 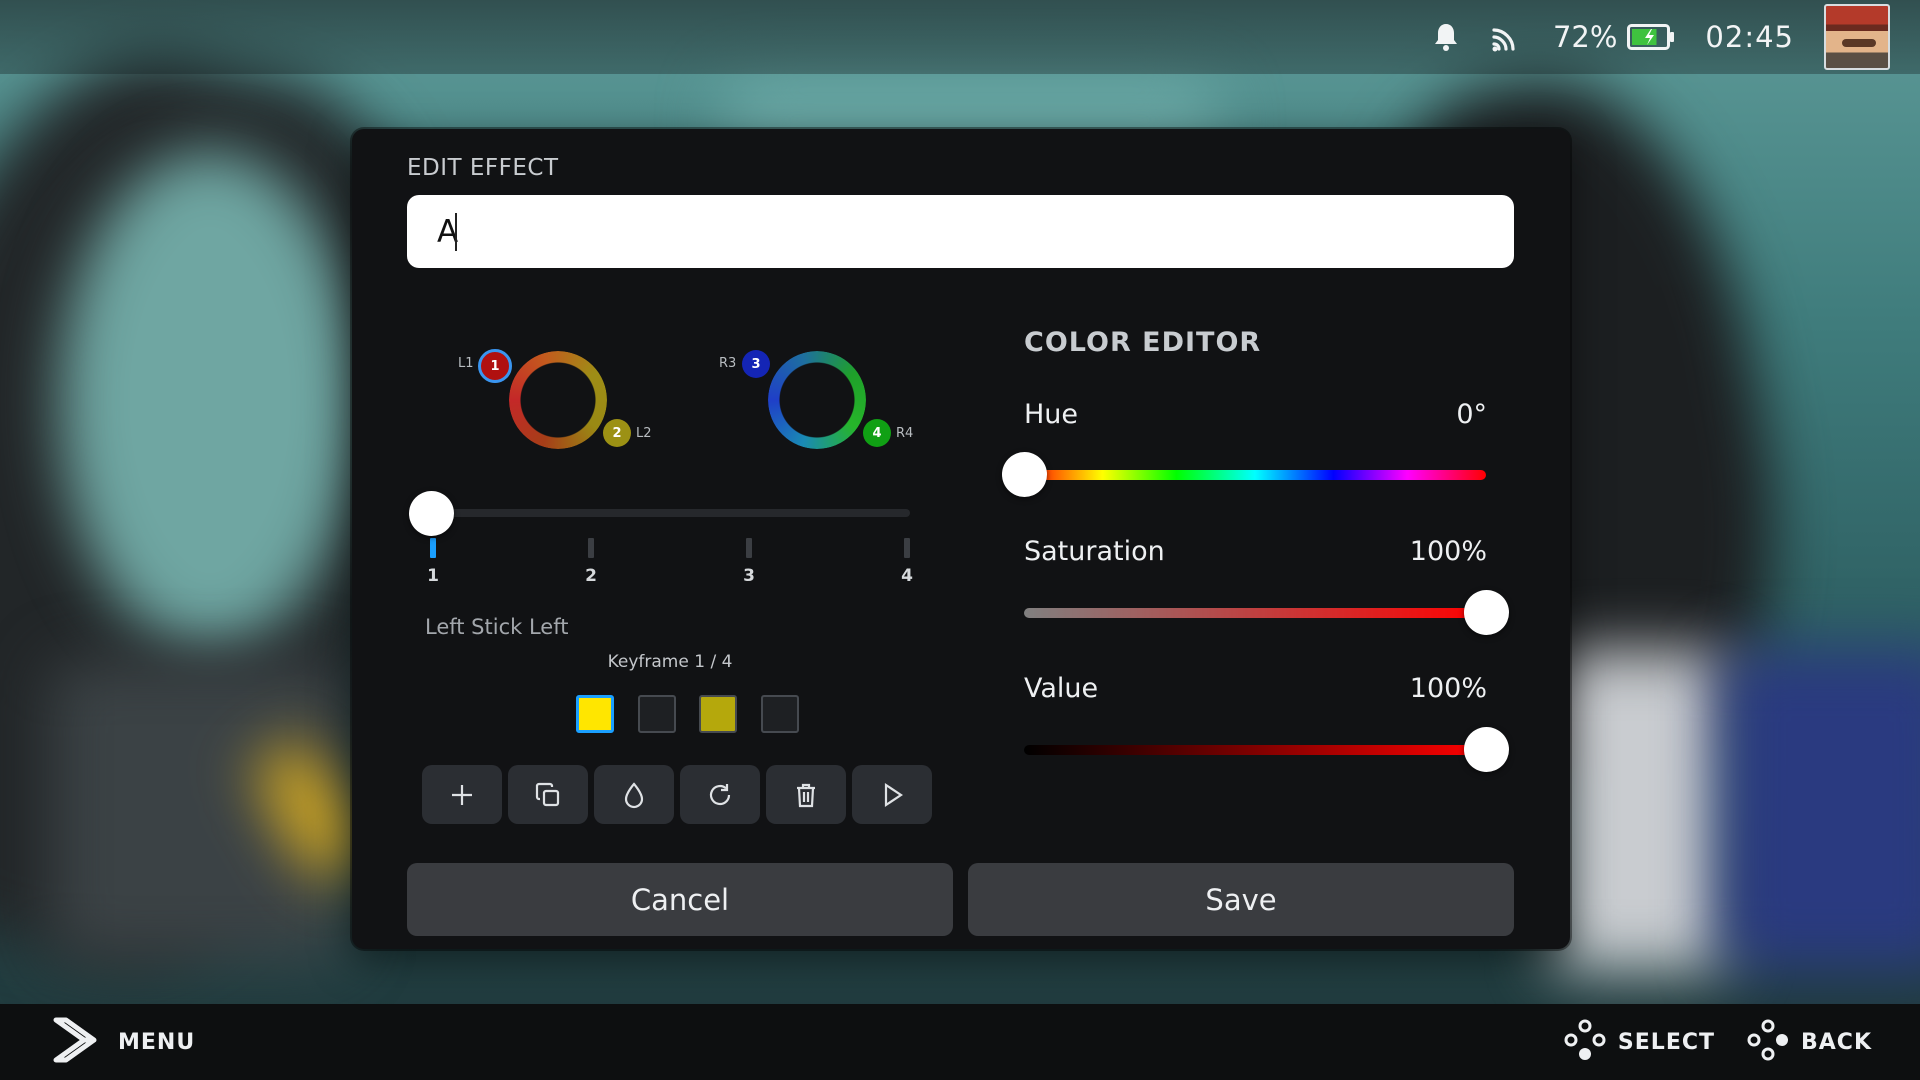 I want to click on color-pick-button, so click(x=634, y=794).